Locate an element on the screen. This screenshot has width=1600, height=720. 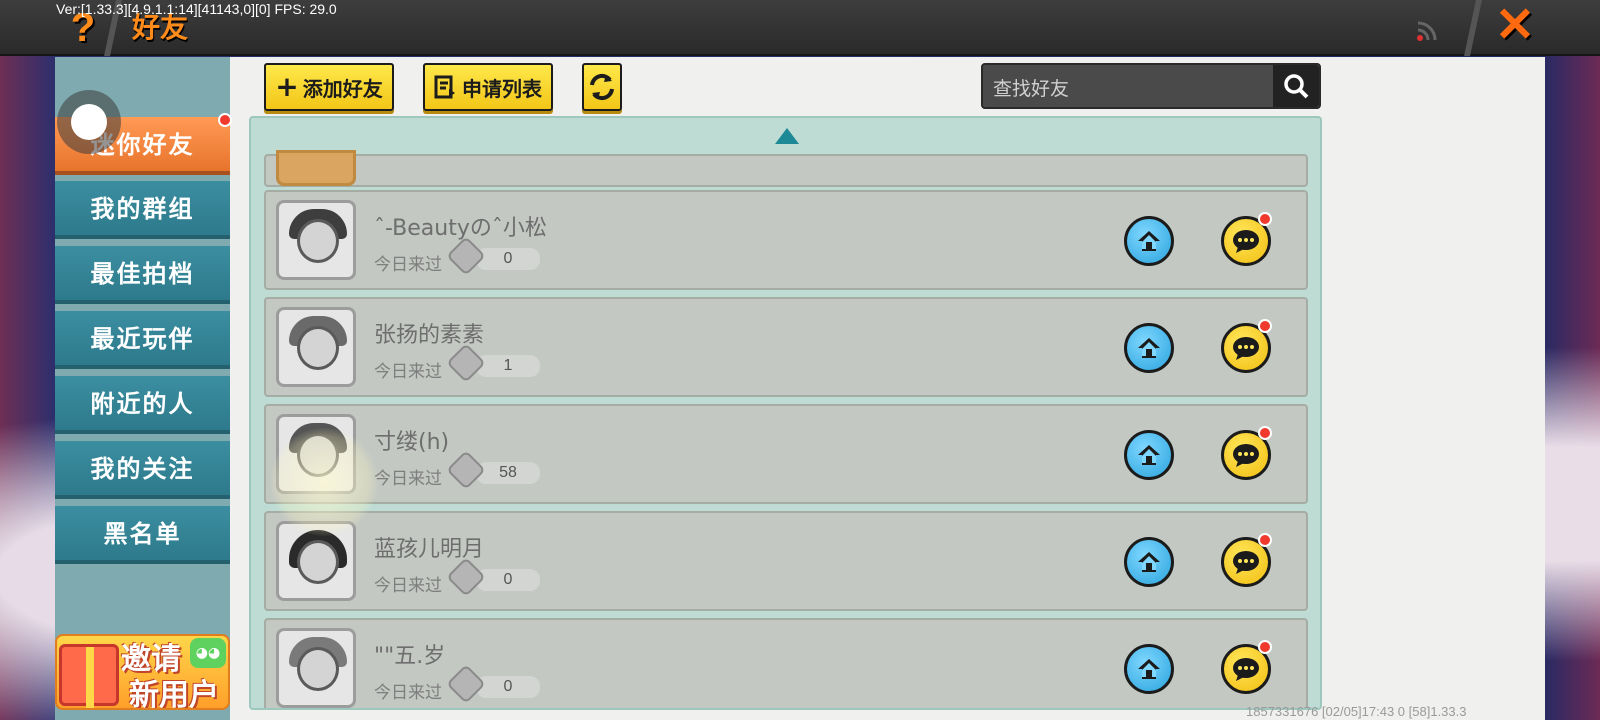
gift-icon is located at coordinates (89, 676).